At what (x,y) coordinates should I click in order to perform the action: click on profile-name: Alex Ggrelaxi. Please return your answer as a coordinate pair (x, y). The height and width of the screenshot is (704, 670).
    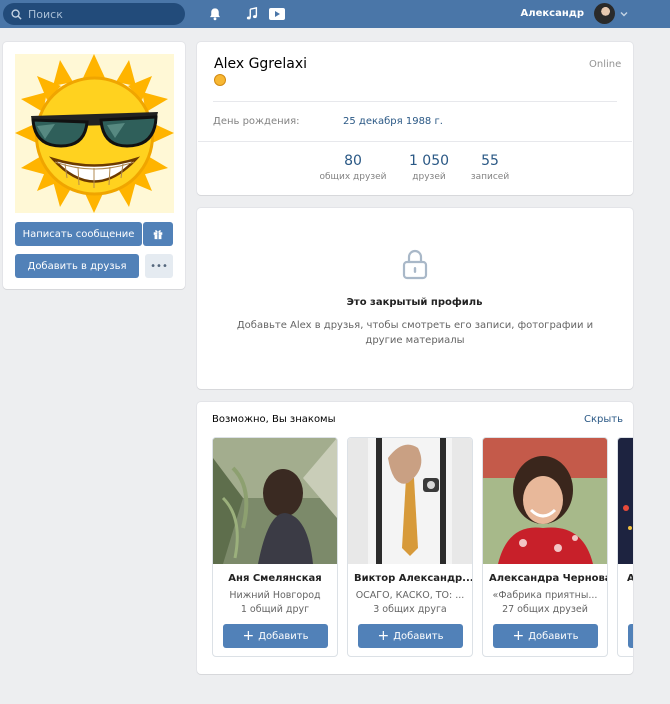
    Looking at the image, I should click on (261, 64).